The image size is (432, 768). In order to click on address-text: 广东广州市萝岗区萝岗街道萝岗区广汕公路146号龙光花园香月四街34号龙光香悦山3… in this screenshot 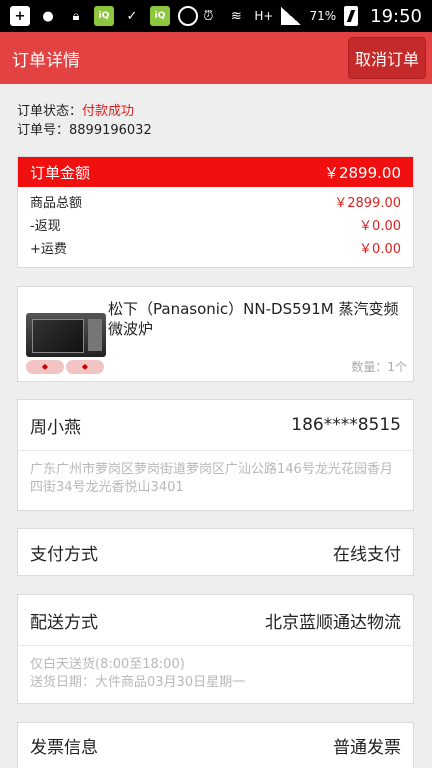, I will do `click(211, 478)`.